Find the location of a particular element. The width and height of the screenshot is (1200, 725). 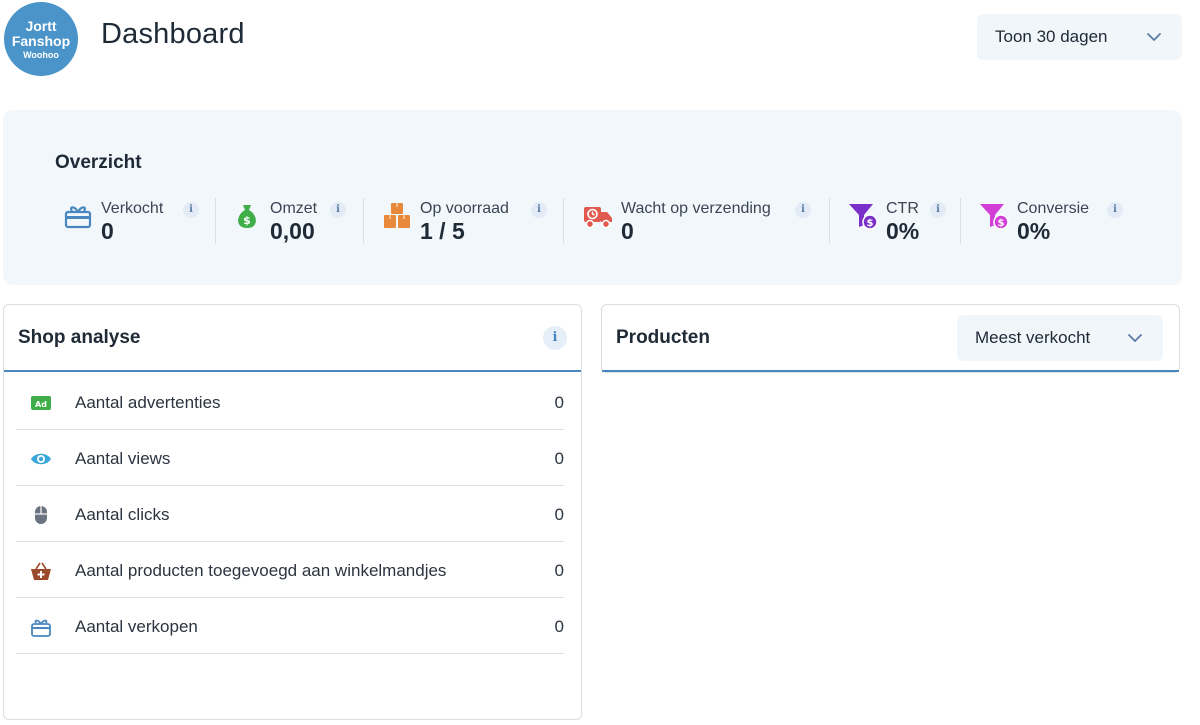

money-bag-icon: $ is located at coordinates (247, 216).